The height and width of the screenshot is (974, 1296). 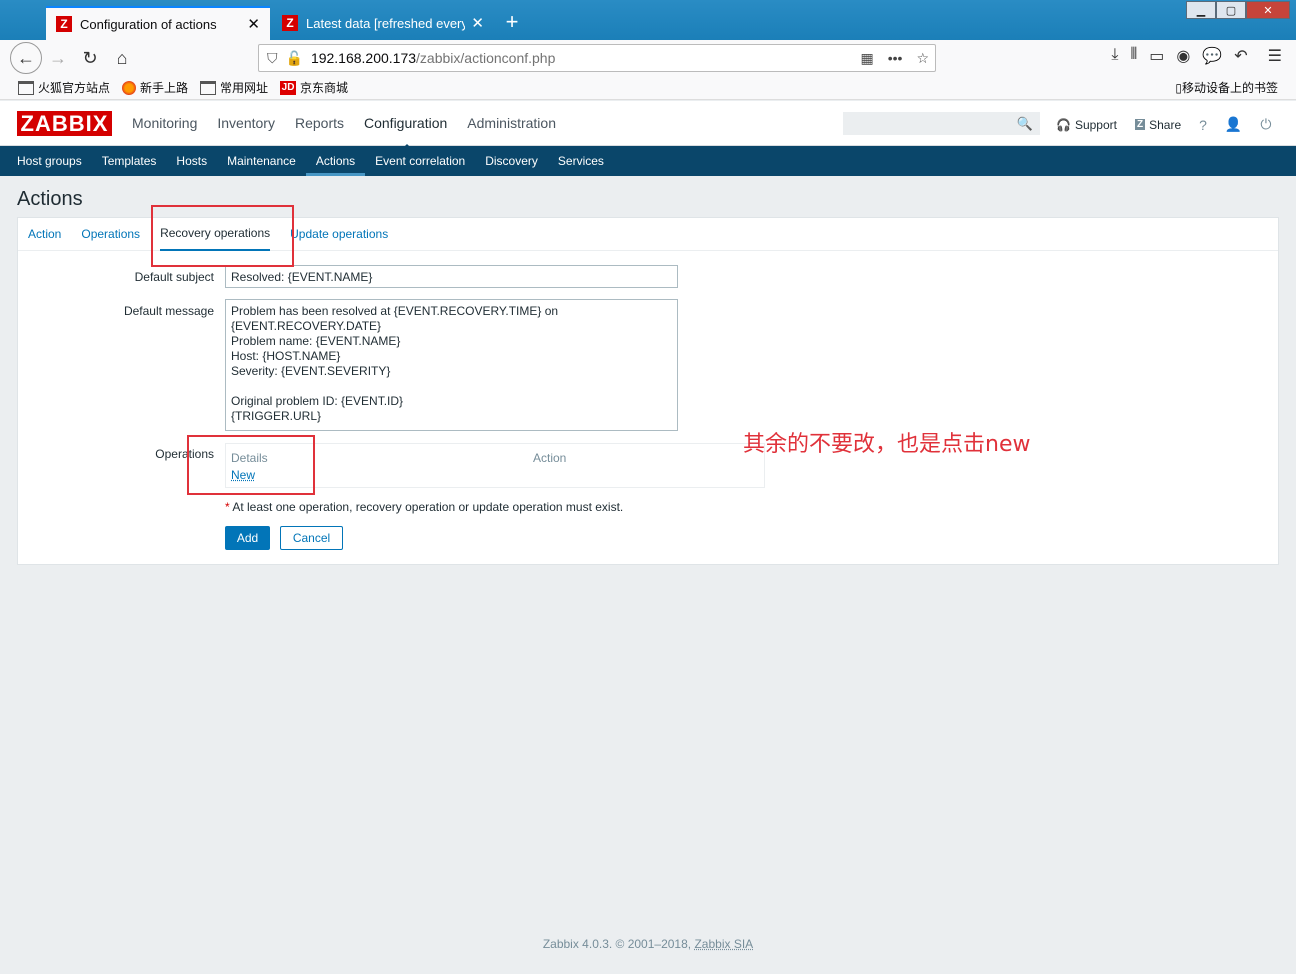 What do you see at coordinates (50, 199) in the screenshot?
I see `page-title: Actions` at bounding box center [50, 199].